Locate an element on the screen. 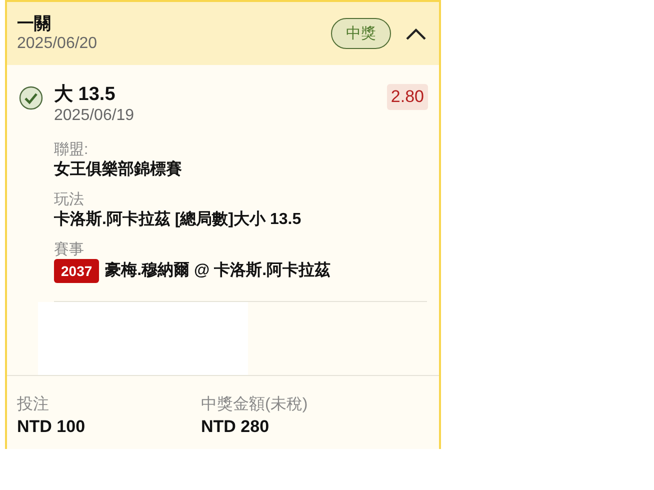 The image size is (654, 490). detail-label: 聯盟: is located at coordinates (72, 149).